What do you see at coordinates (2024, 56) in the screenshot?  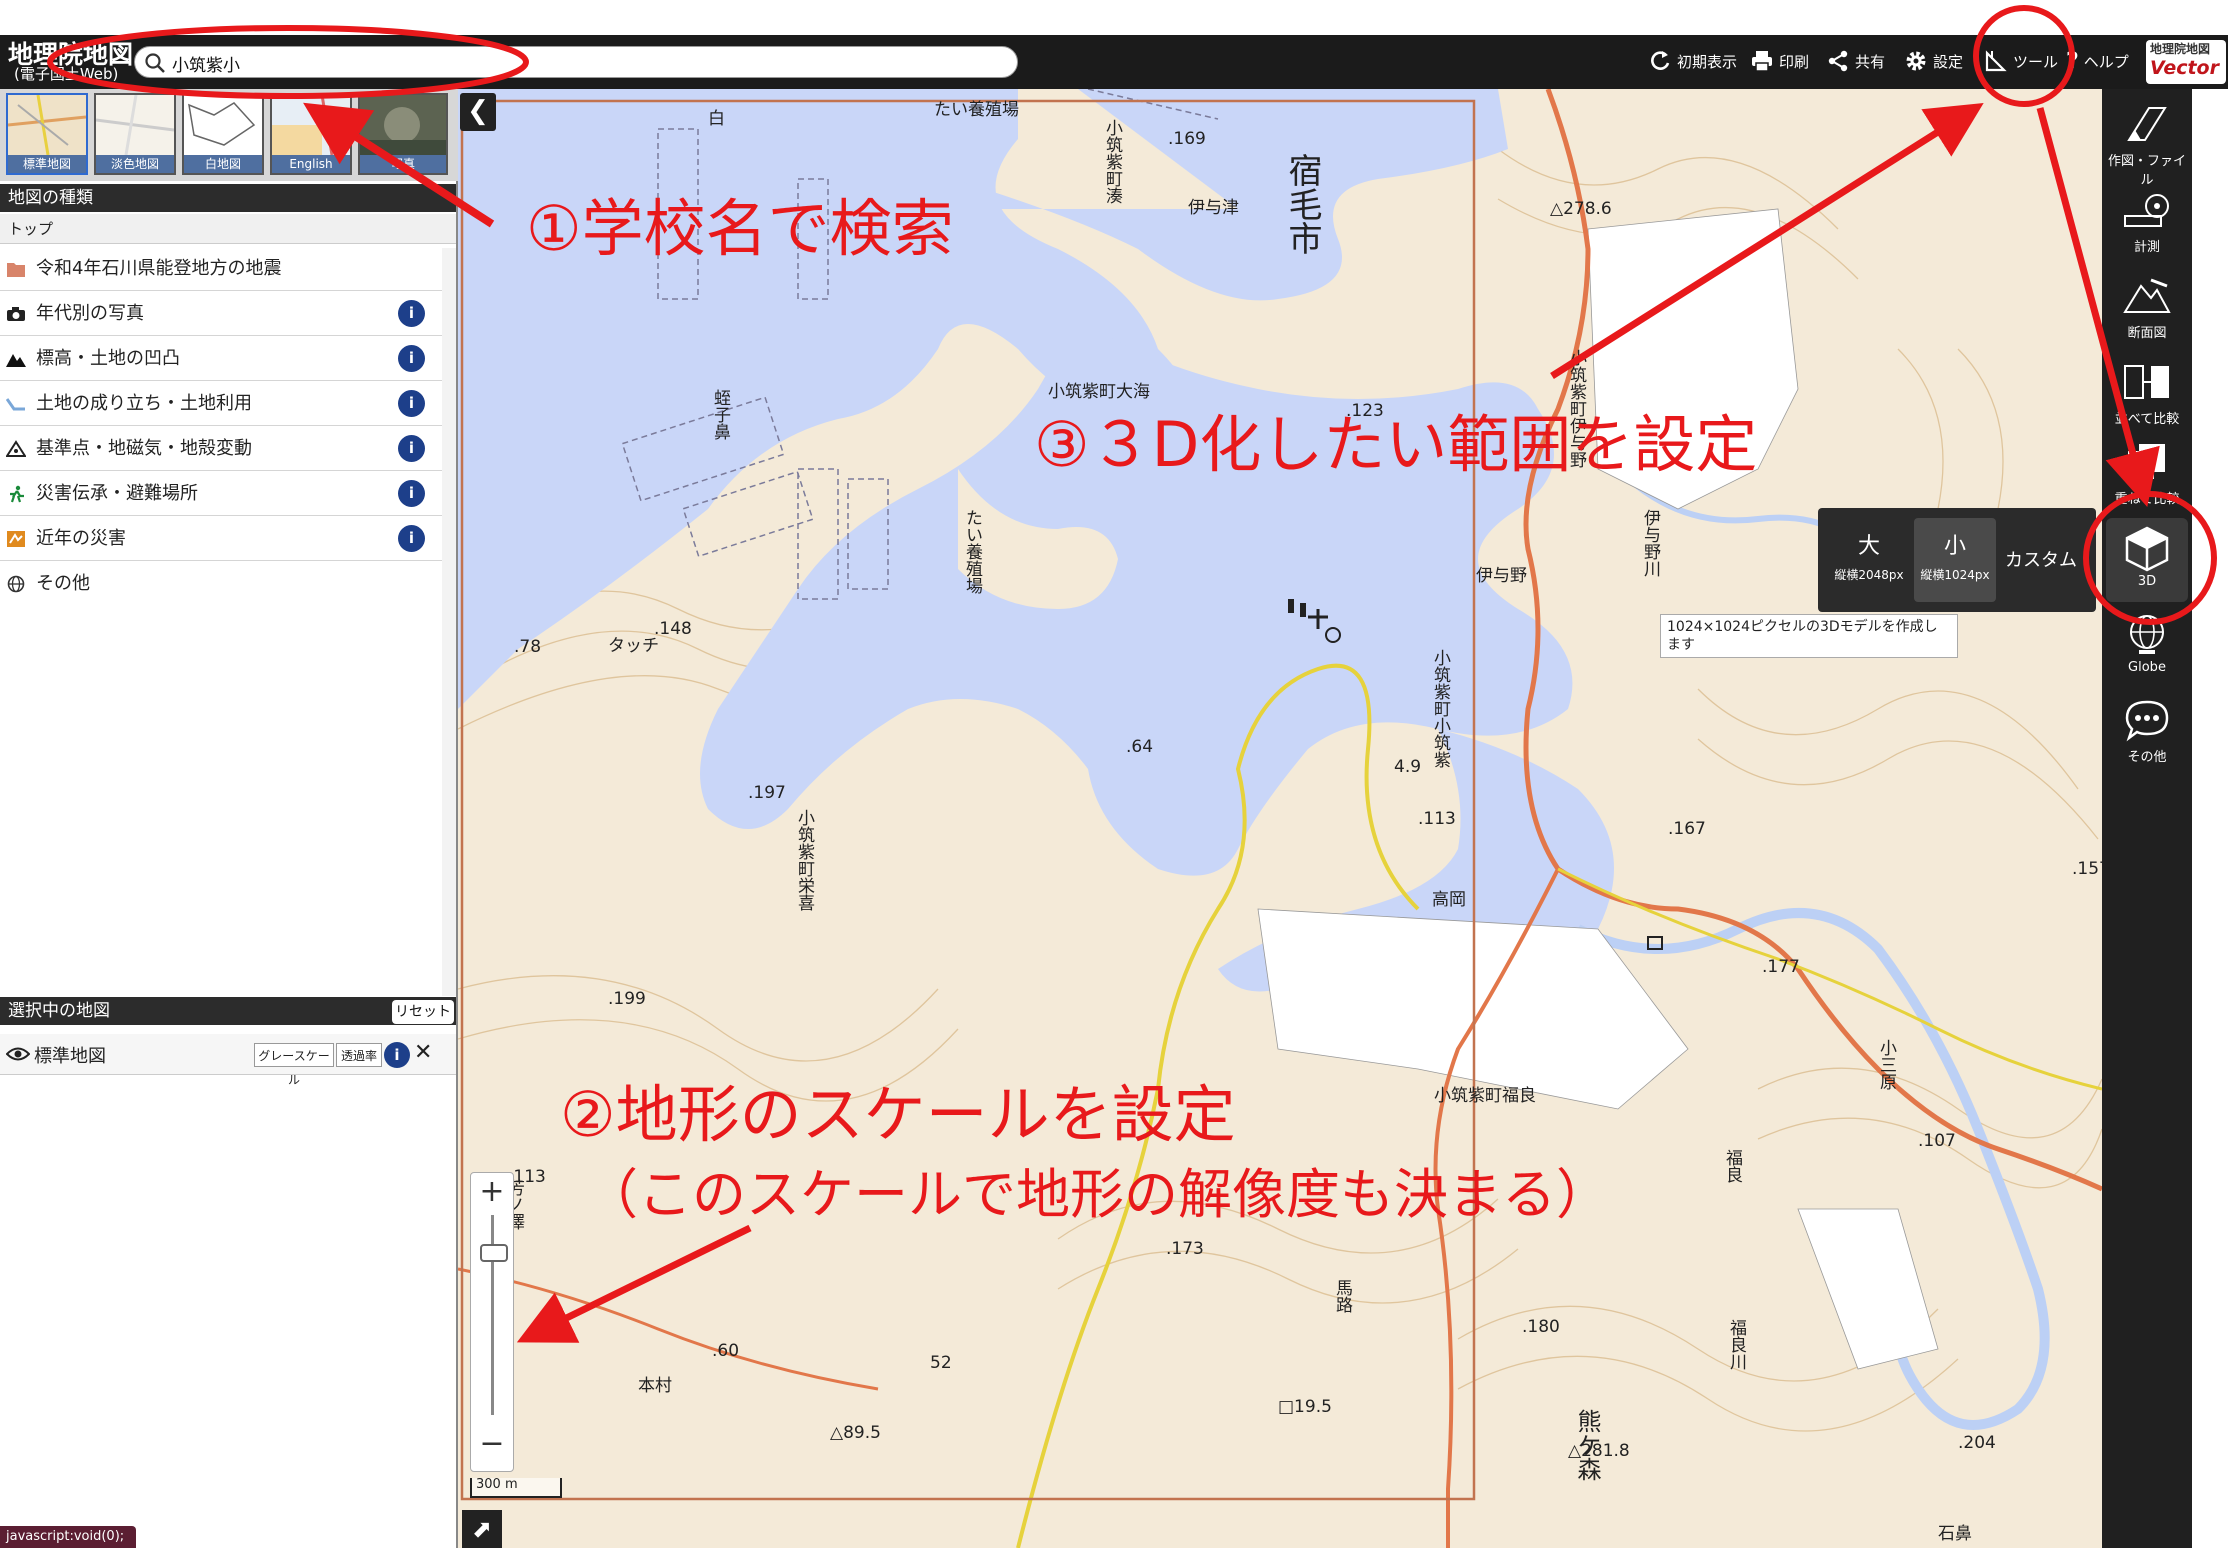 I see `tools-highlight-circle` at bounding box center [2024, 56].